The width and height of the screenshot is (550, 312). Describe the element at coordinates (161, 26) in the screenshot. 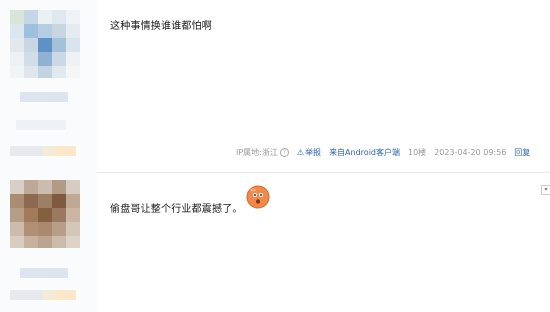

I see `post-content: 这种事情换谁谁都怕啊` at that location.